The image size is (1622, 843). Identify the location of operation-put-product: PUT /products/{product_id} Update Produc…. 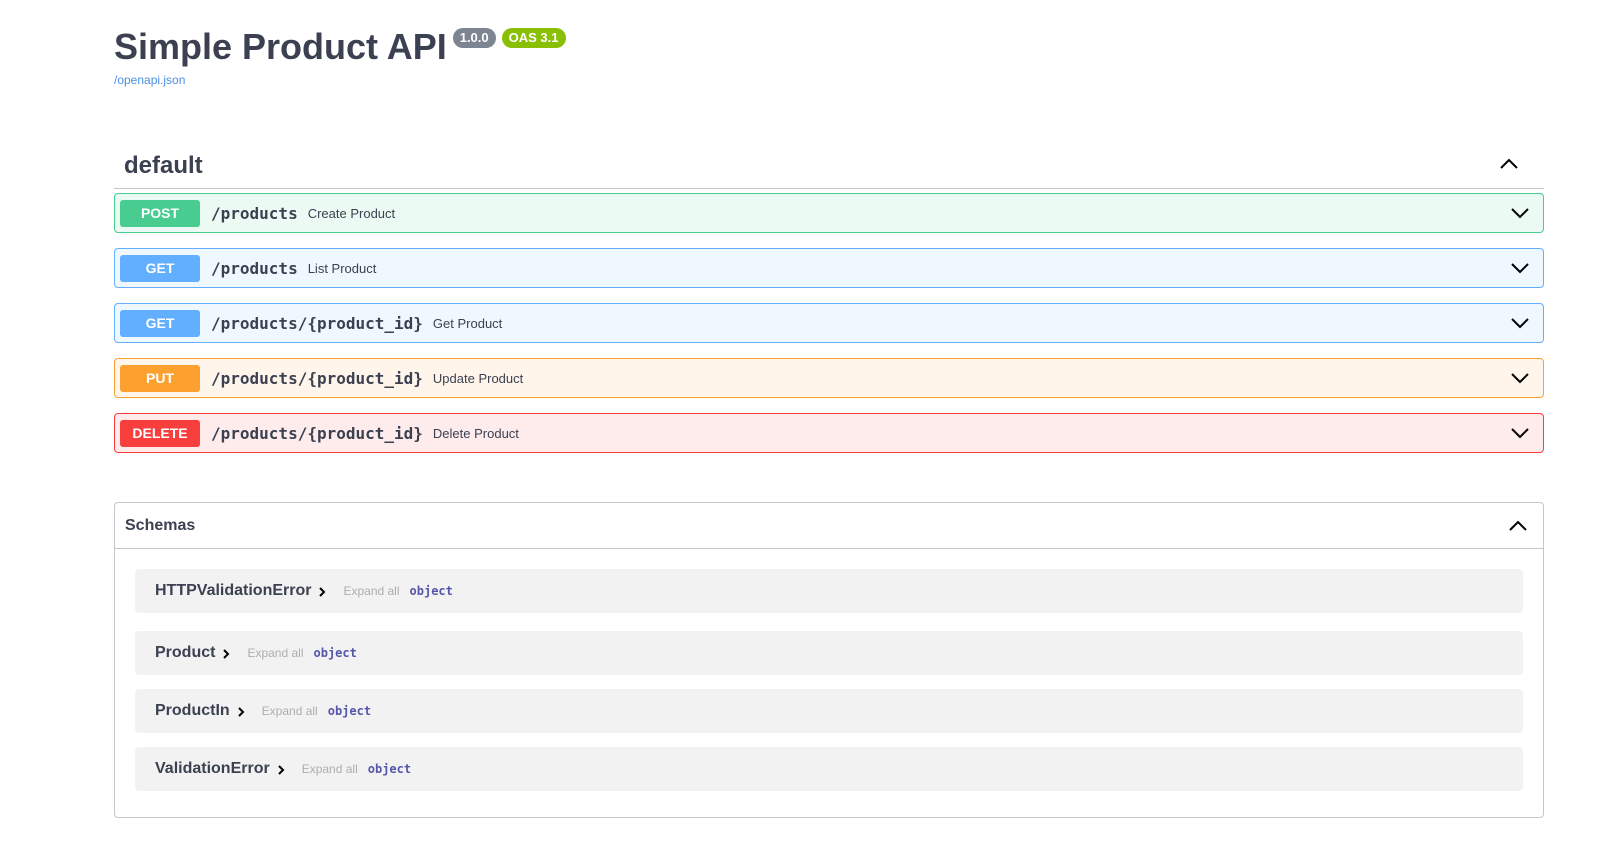
(829, 378).